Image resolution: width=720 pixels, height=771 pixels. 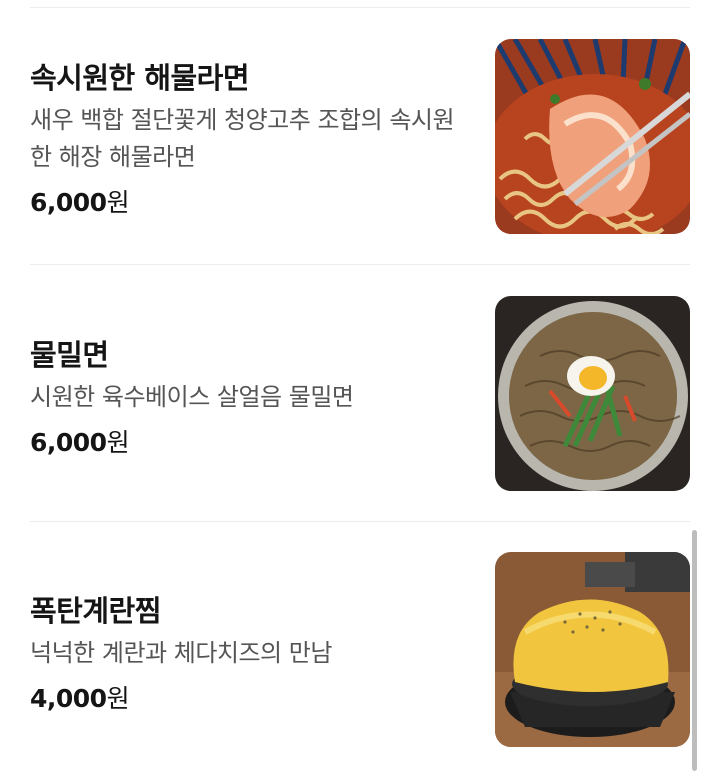 What do you see at coordinates (592, 649) in the screenshot?
I see `steamed-egg-photo` at bounding box center [592, 649].